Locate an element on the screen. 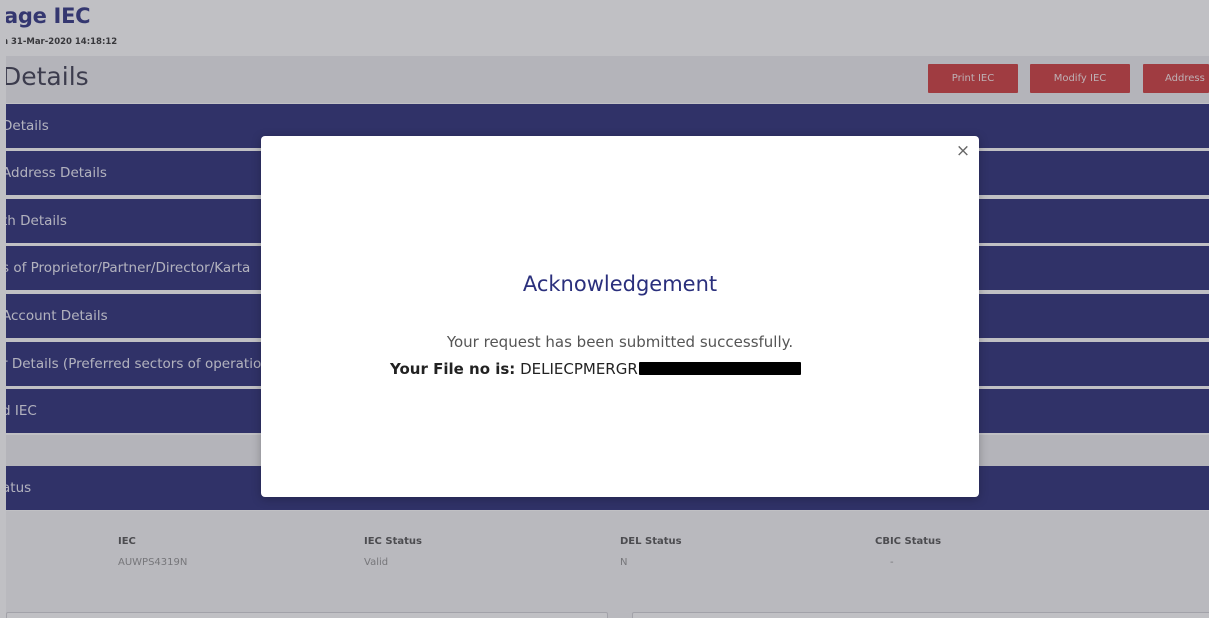 The image size is (1209, 618). close-icon: × is located at coordinates (963, 151).